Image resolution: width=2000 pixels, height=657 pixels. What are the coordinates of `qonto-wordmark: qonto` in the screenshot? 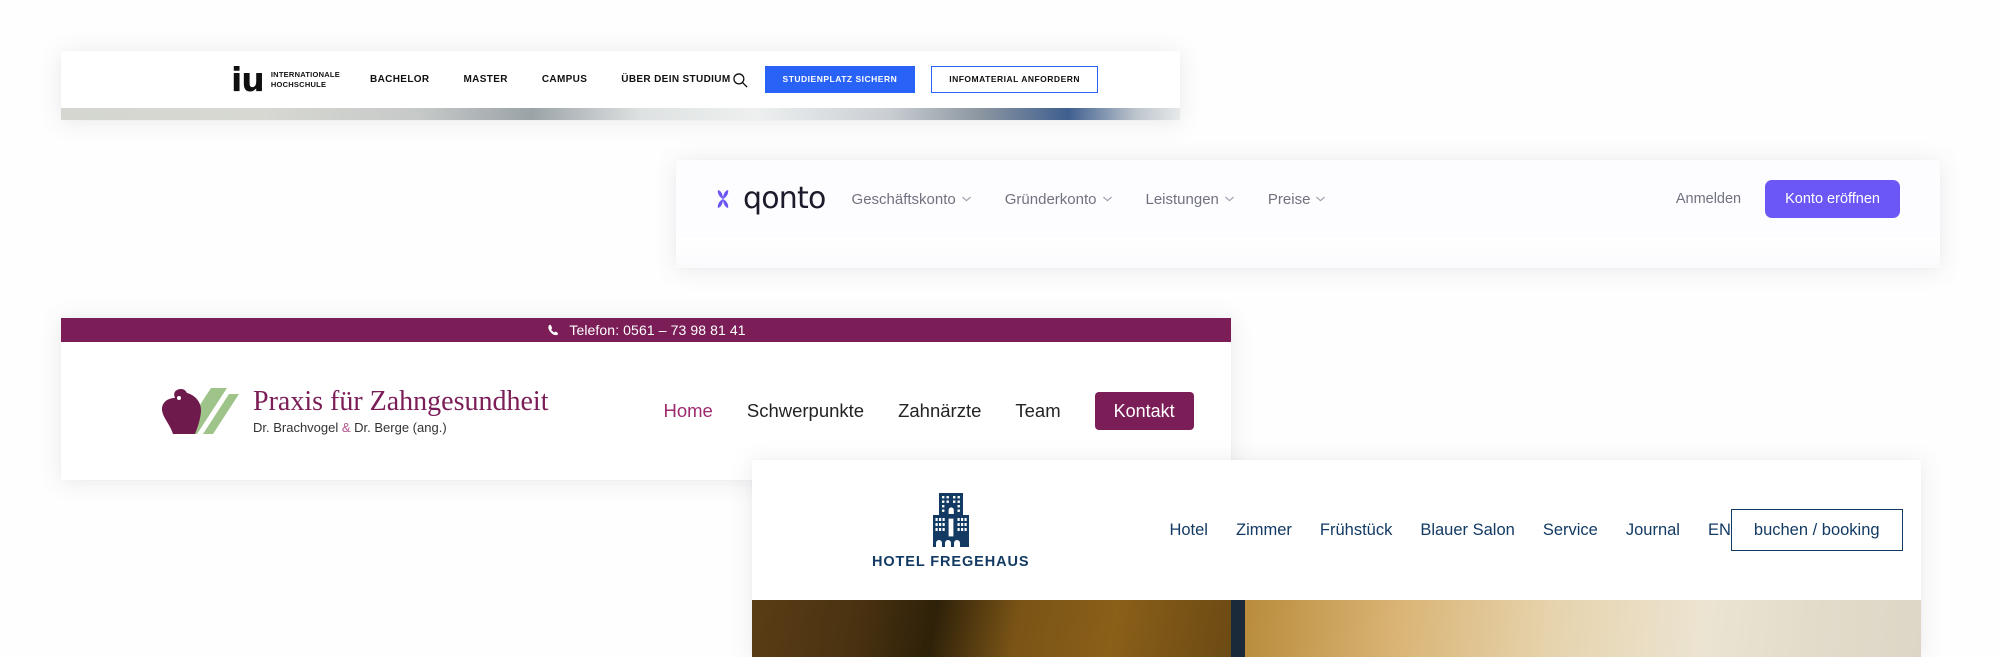 It's located at (784, 198).